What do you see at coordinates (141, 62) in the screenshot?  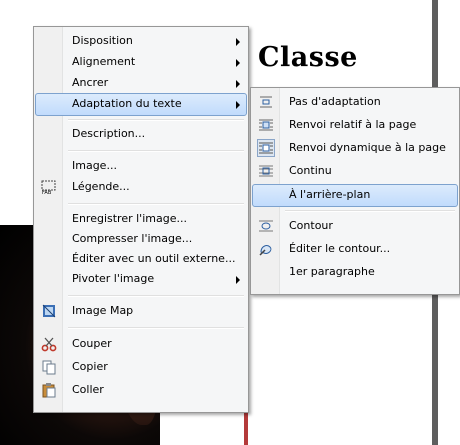 I see `menu-item-alignement: Alignement` at bounding box center [141, 62].